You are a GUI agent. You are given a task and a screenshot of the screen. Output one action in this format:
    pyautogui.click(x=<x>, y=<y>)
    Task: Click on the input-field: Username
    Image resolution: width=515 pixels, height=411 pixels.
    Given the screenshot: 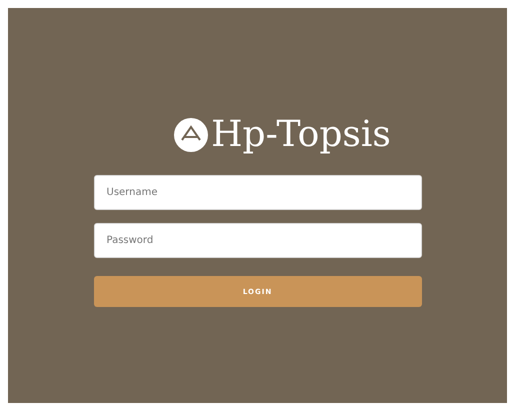 What is the action you would take?
    pyautogui.click(x=258, y=192)
    